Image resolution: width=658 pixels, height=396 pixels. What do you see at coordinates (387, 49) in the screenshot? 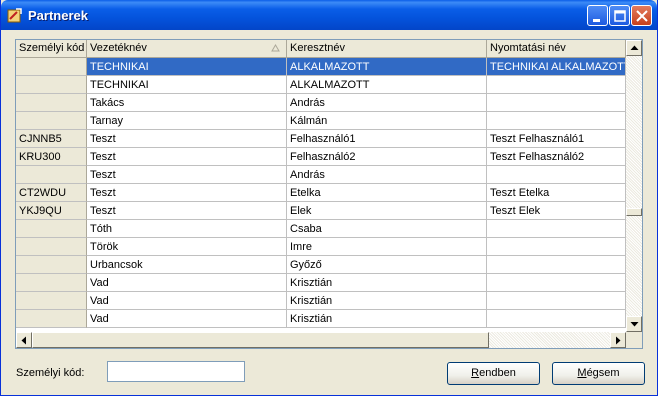
I see `column-header-firstname: Keresztnév` at bounding box center [387, 49].